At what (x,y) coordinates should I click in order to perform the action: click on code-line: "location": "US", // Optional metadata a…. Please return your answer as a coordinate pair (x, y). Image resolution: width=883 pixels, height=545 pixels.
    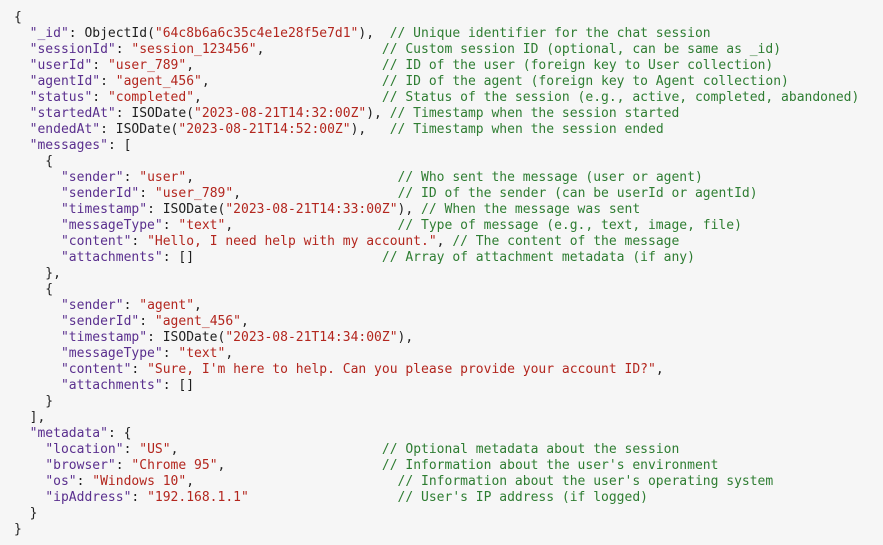
    Looking at the image, I should click on (436, 450).